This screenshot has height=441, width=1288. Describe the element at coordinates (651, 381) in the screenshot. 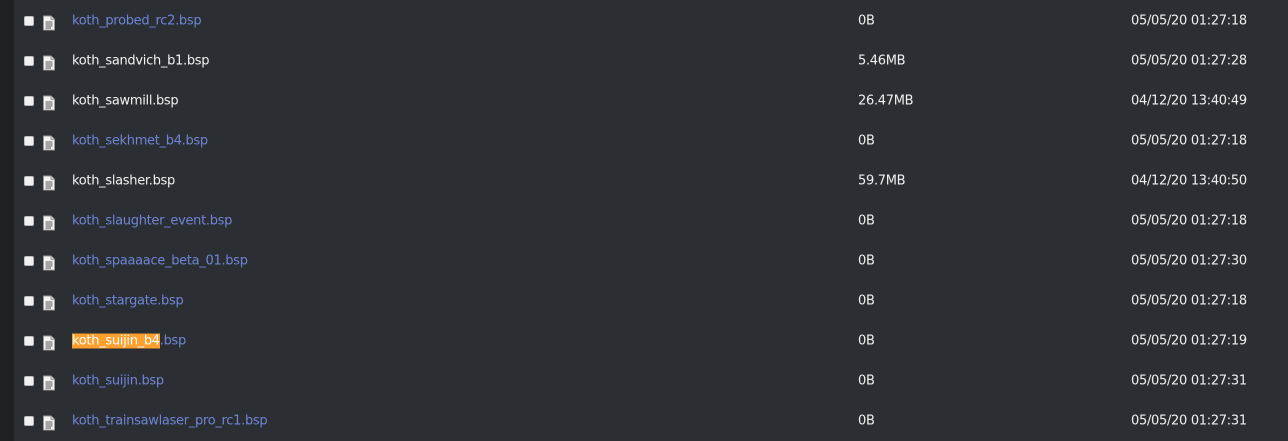

I see `file-row: koth_suijin.bsp 0B 05/05/20 01:27:31` at that location.